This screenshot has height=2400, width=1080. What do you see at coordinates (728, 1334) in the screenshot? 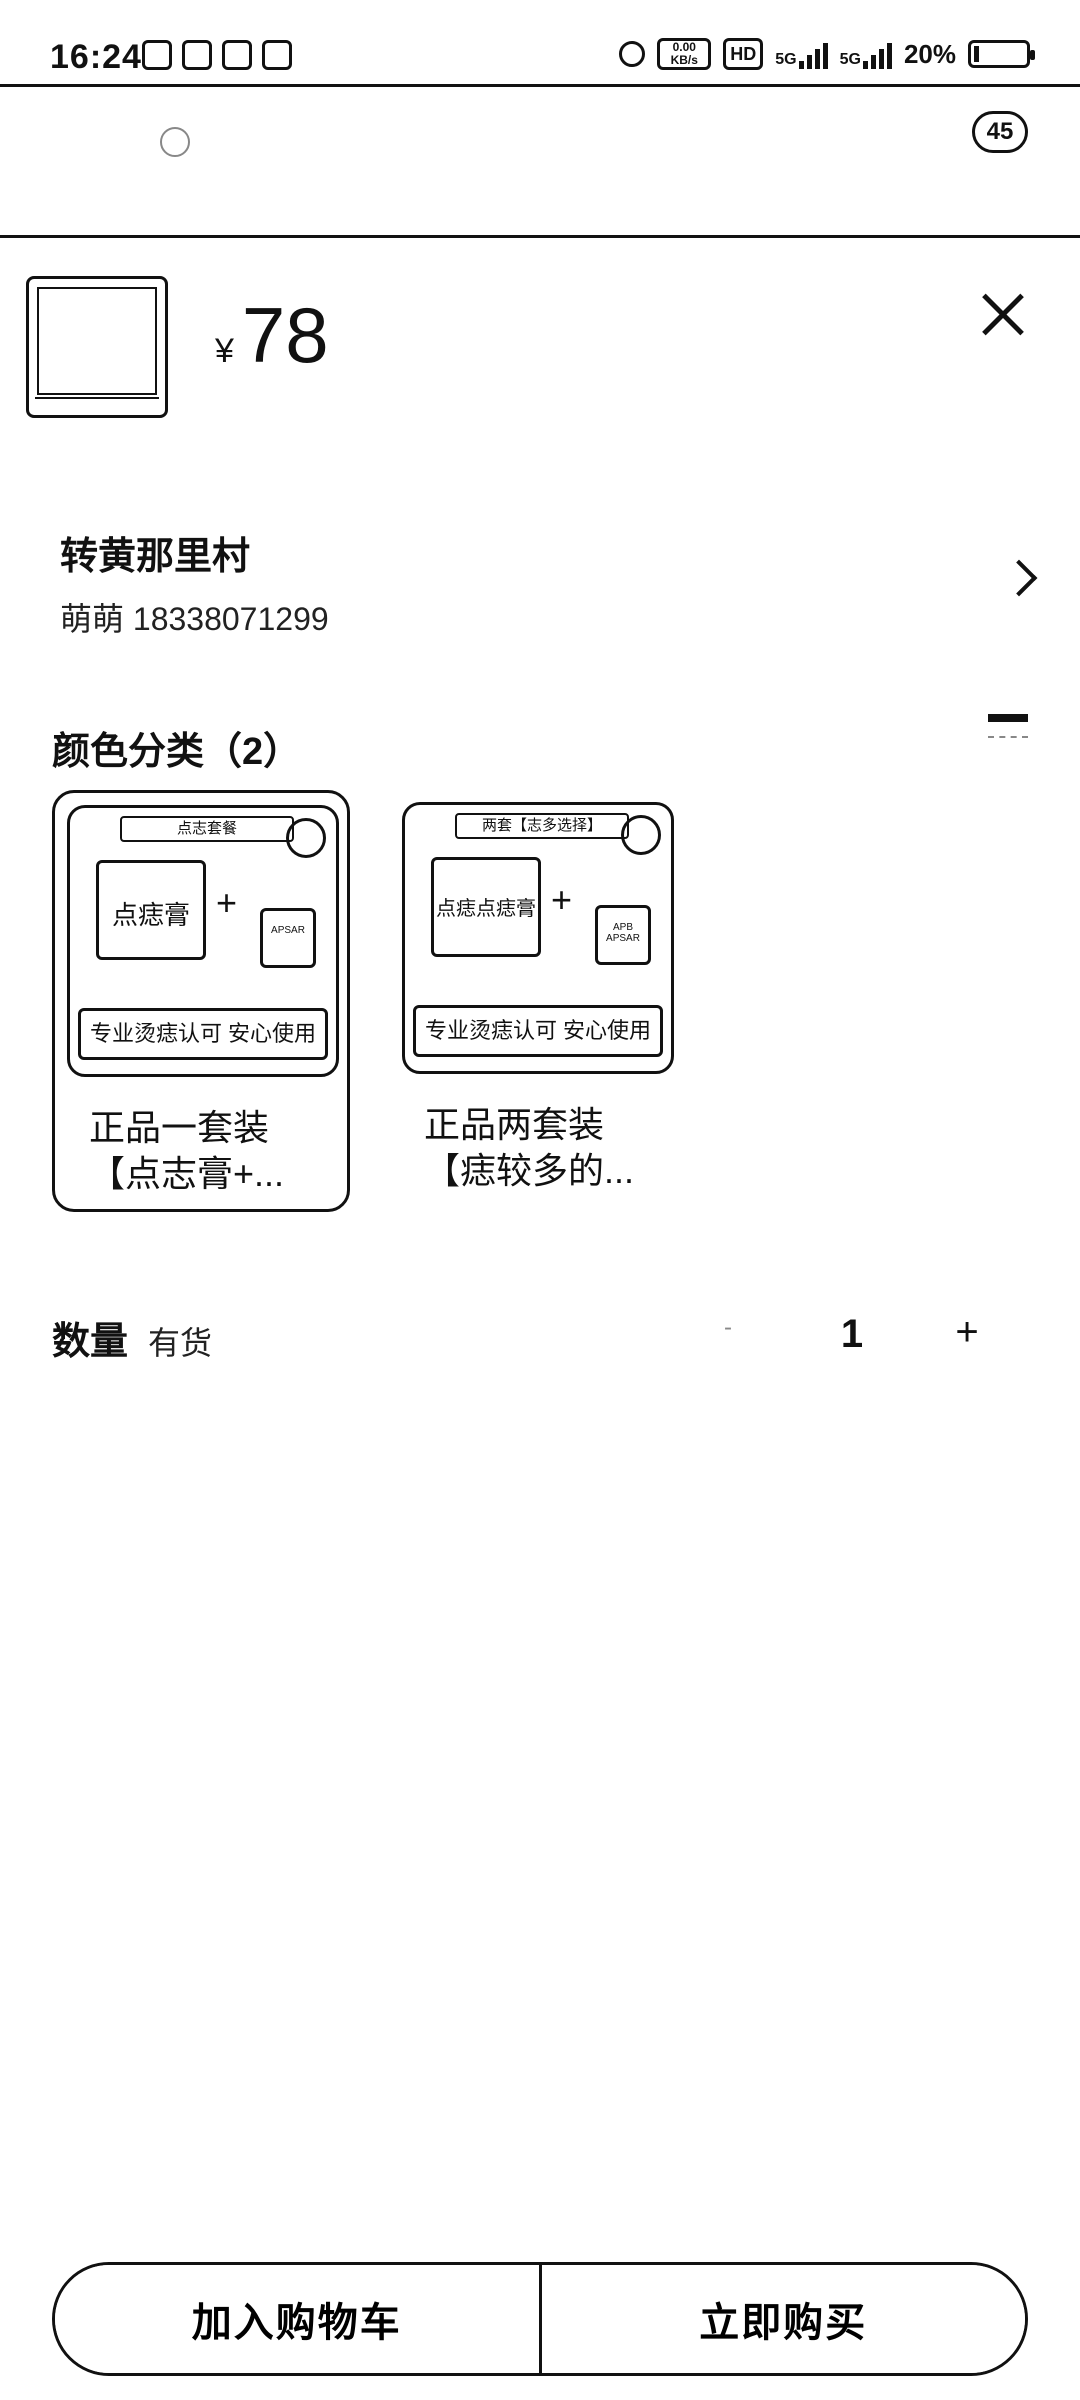
I see `decrease-button: -` at bounding box center [728, 1334].